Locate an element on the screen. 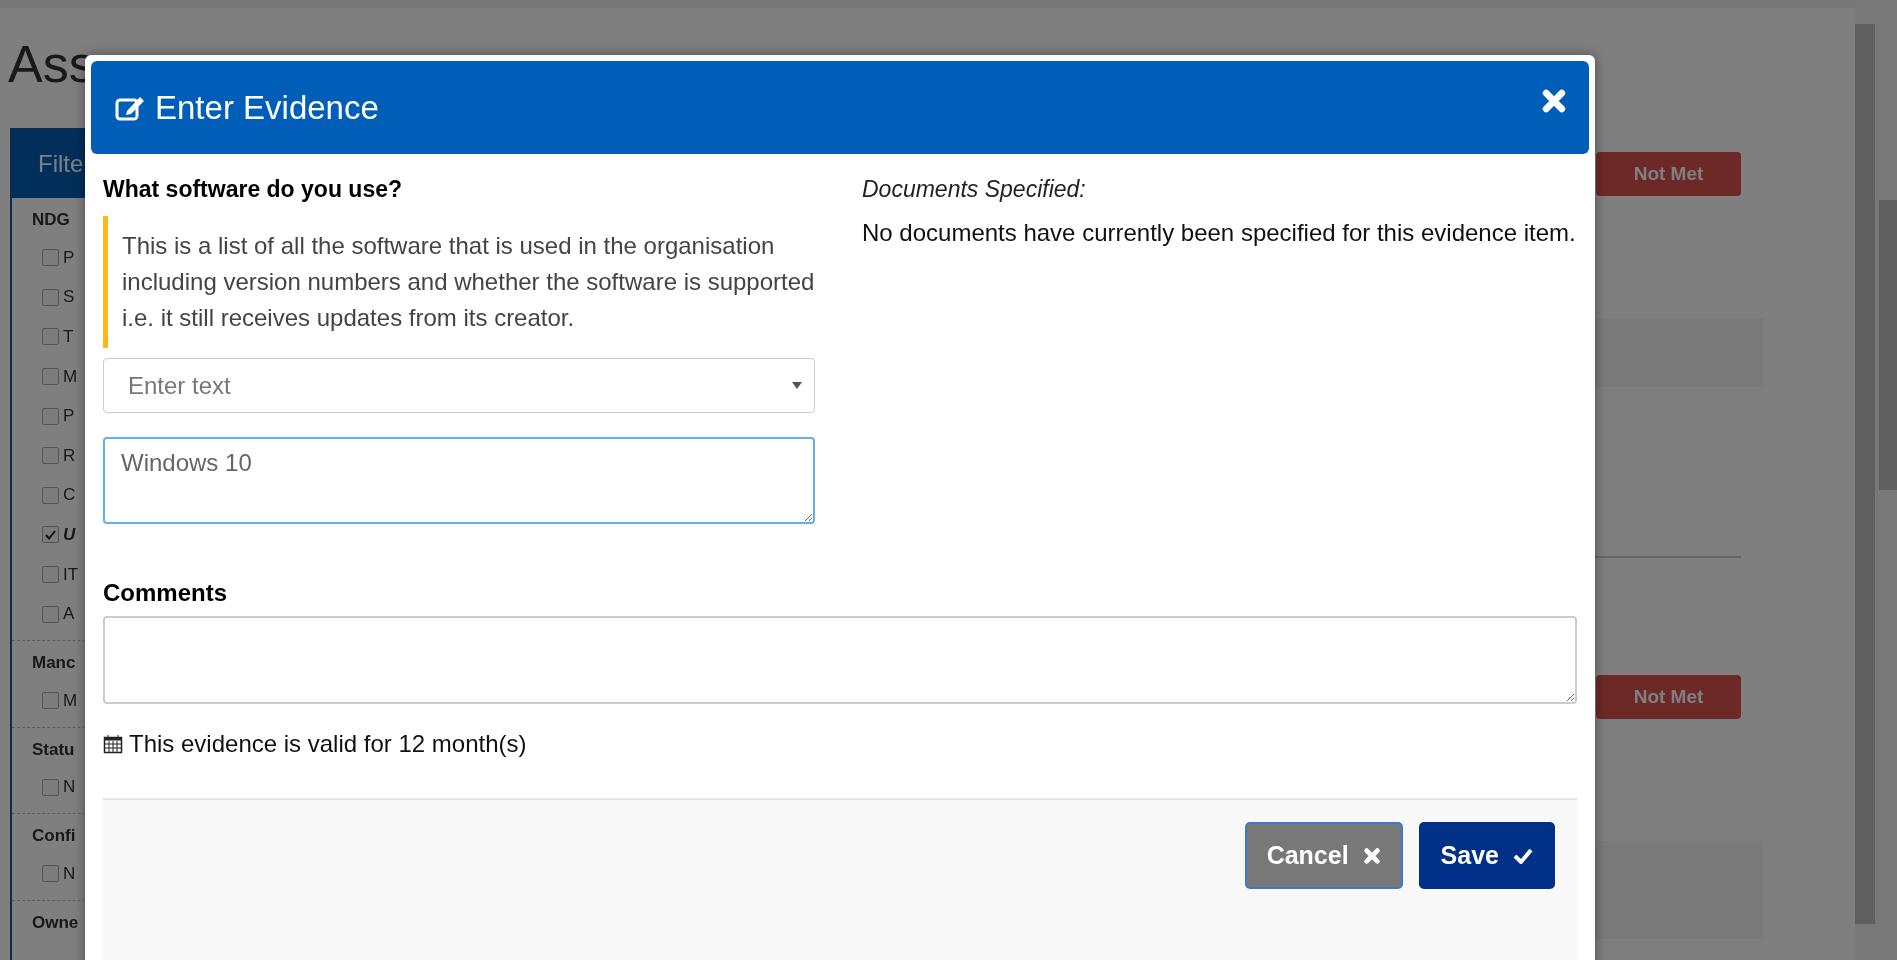  caret-icon is located at coordinates (797, 385).